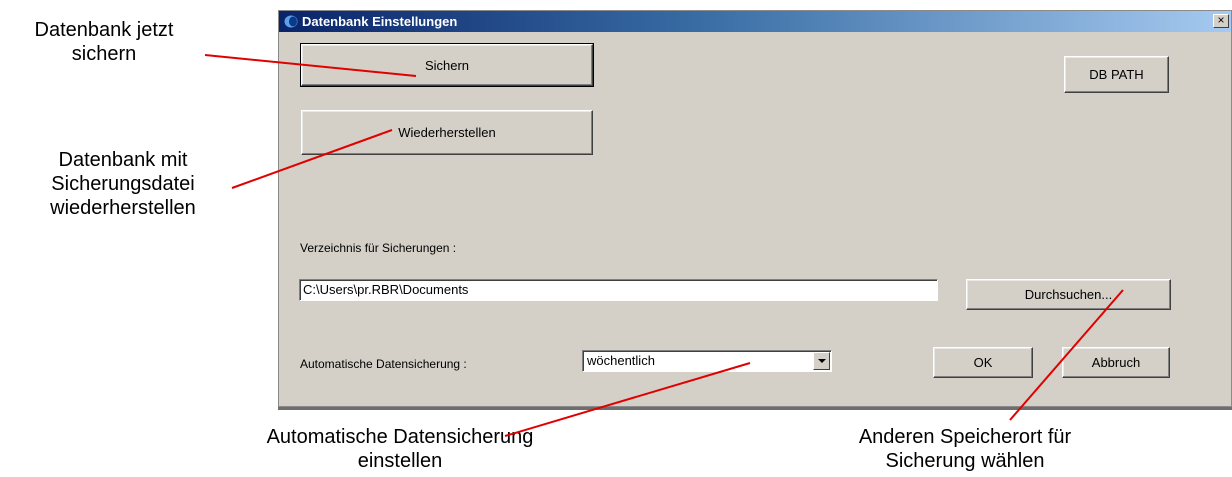 Image resolution: width=1232 pixels, height=477 pixels. I want to click on directory-input: C:\Users\pr.RBR\Documents, so click(618, 290).